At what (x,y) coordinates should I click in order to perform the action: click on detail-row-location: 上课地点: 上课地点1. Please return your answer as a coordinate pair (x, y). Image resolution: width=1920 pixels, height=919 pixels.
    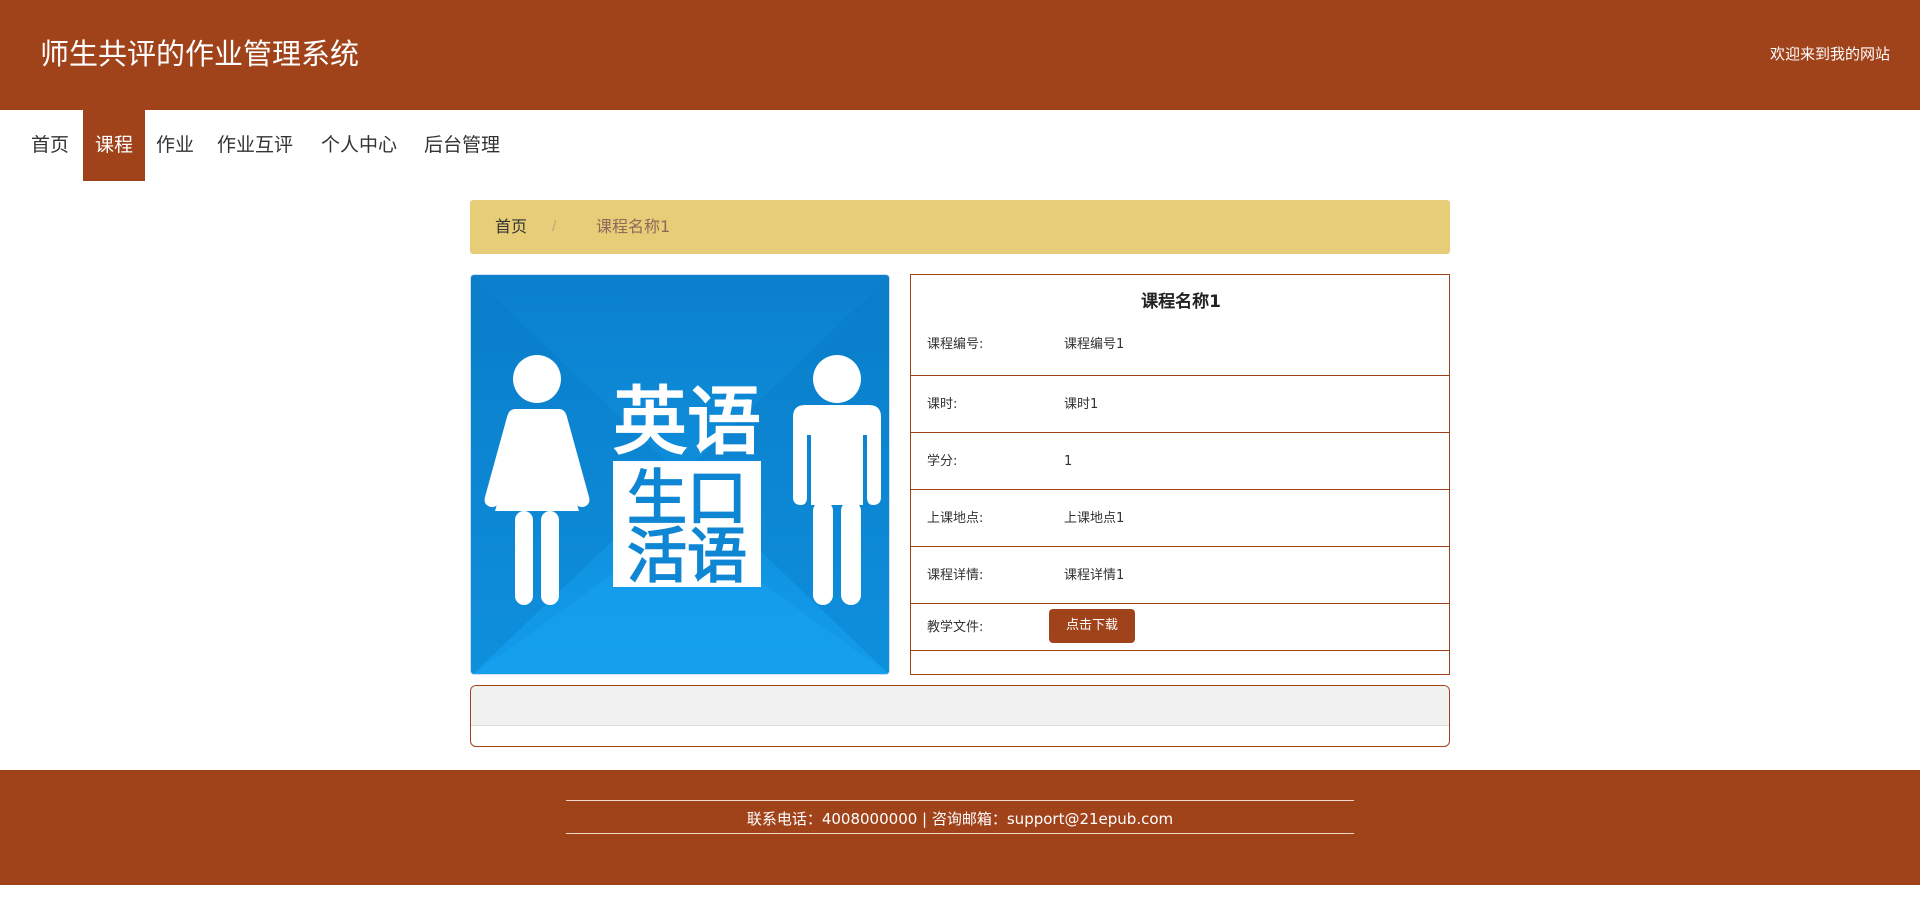
    Looking at the image, I should click on (1180, 518).